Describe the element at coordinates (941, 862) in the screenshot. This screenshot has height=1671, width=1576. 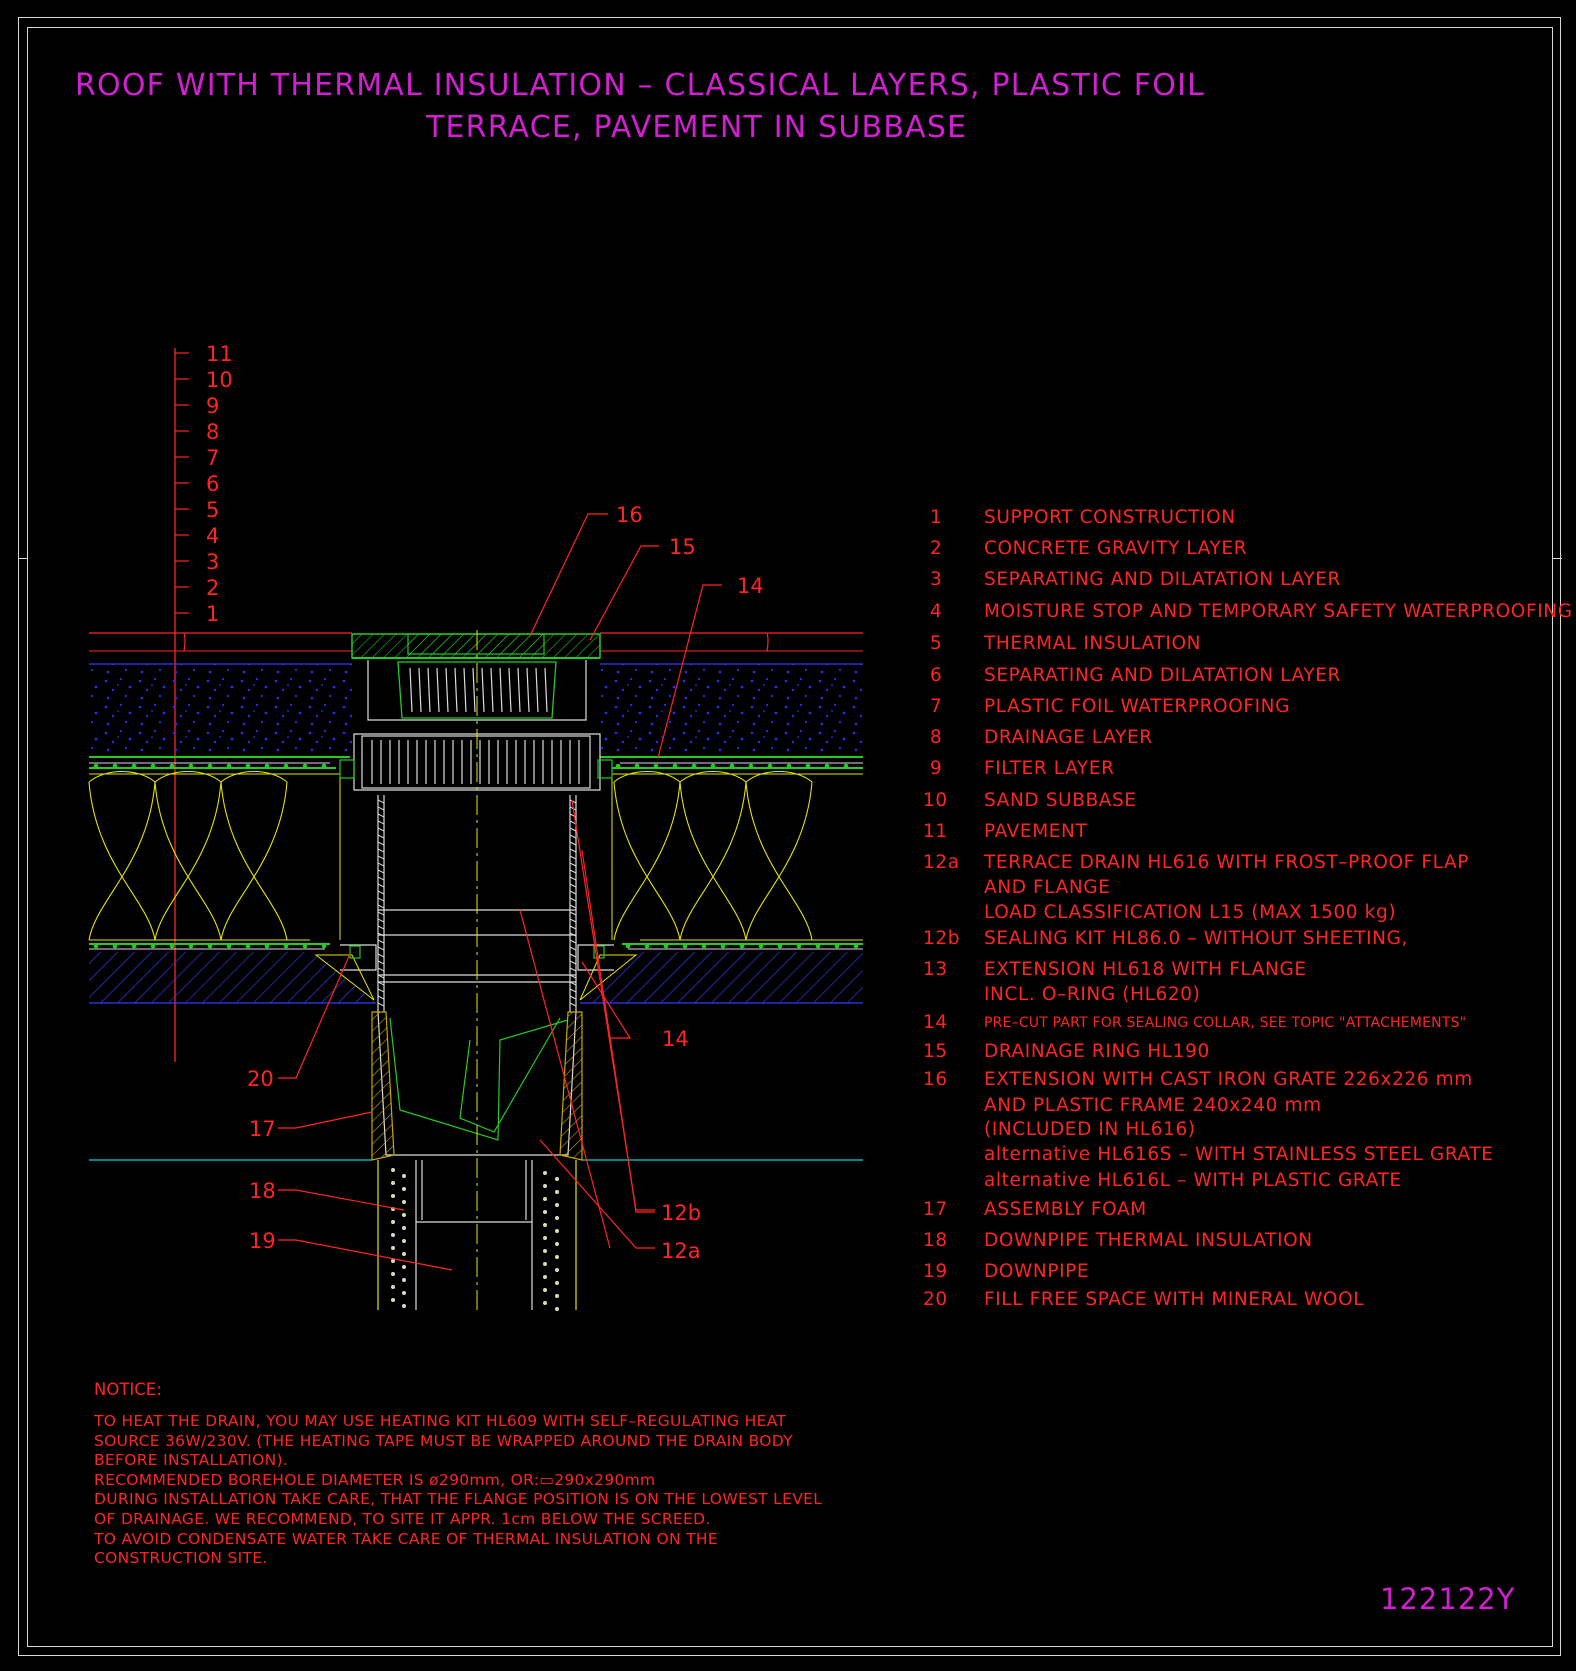
I see `legend-number: 12a` at that location.